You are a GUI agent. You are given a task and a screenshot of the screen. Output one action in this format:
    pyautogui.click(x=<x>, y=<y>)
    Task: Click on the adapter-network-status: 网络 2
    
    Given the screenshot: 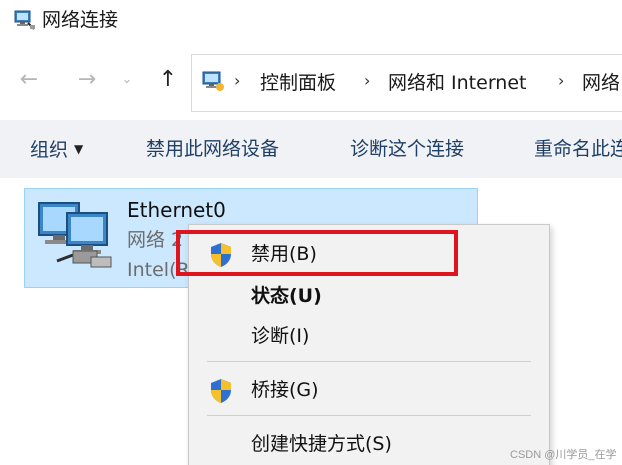 What is the action you would take?
    pyautogui.click(x=155, y=240)
    